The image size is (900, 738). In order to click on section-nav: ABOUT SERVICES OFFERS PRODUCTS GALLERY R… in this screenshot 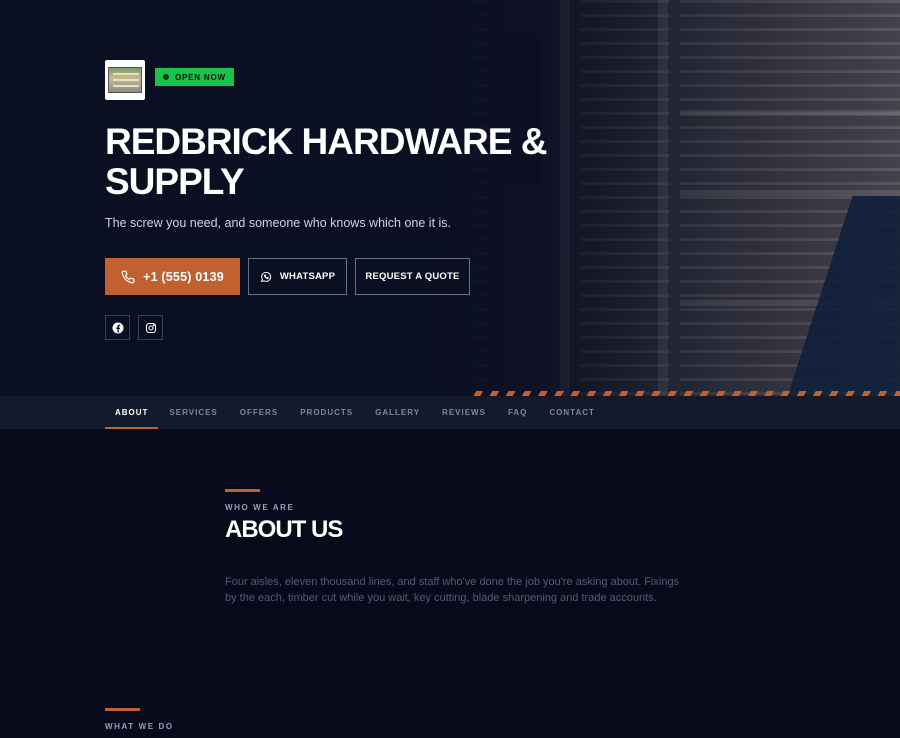, I will do `click(450, 412)`.